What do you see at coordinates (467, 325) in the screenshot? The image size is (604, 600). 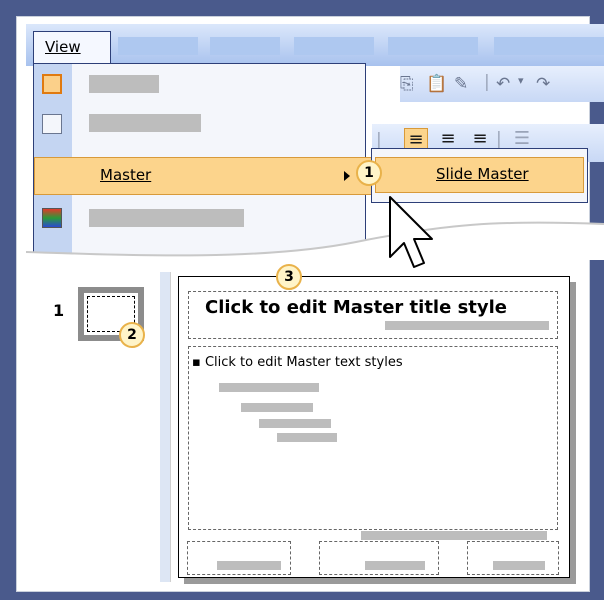 I see `title-underline-bar` at bounding box center [467, 325].